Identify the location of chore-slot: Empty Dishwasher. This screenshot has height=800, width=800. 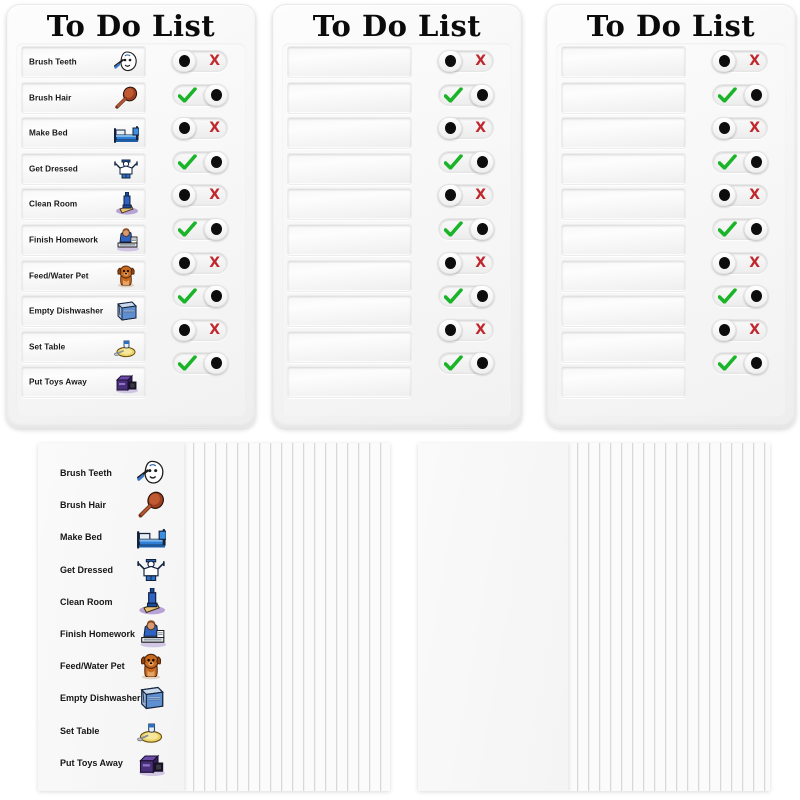
(83, 311).